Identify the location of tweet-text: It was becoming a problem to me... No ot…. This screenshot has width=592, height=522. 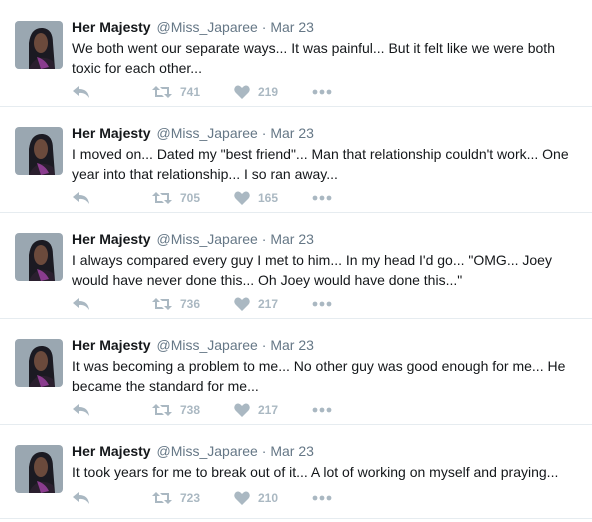
(319, 376).